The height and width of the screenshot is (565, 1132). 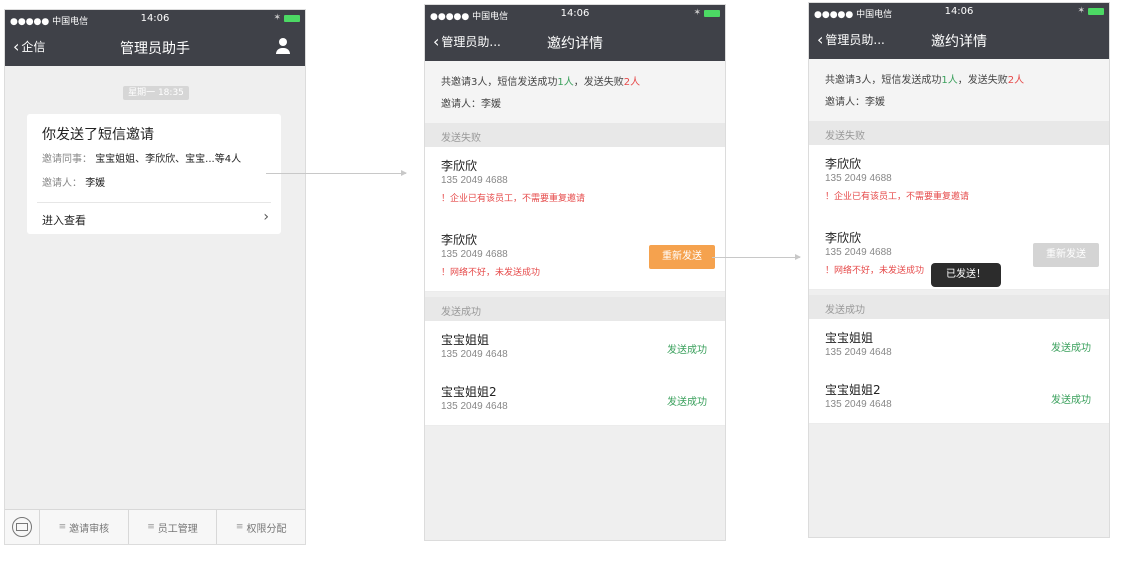 I want to click on bottom-menu-bar: ≡ 邀请审核 ≡ 员工管理 ≡ 权限分配, so click(x=155, y=526).